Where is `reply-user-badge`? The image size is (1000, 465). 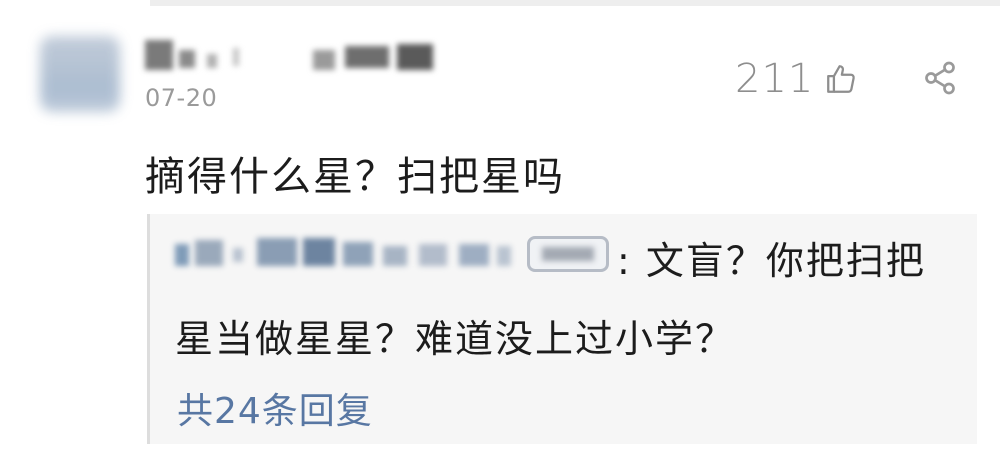 reply-user-badge is located at coordinates (568, 254).